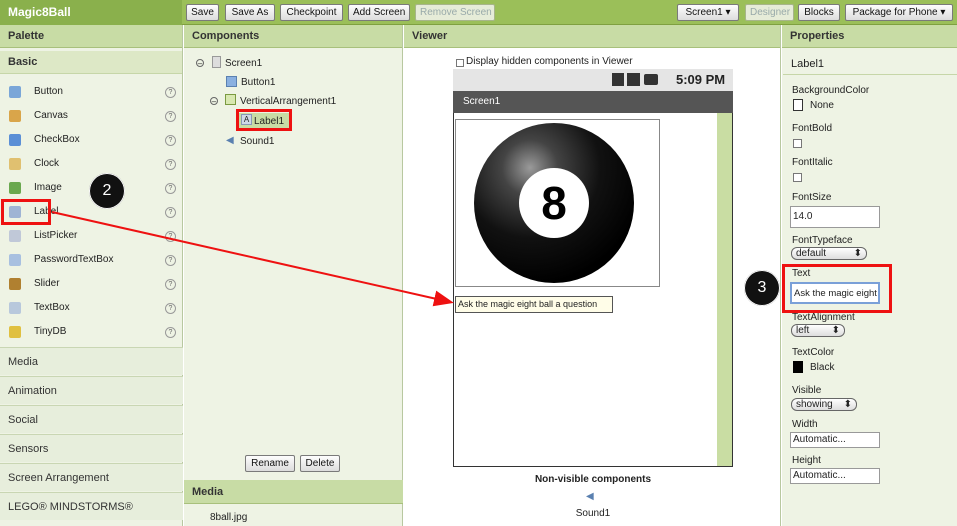 This screenshot has height=526, width=957. I want to click on drag-arrow, so click(252, 259).